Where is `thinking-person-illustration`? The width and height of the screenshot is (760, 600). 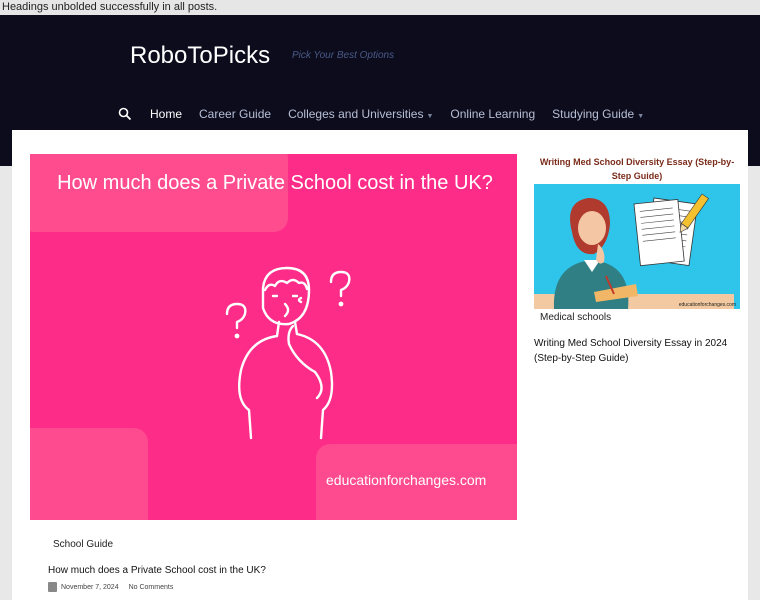 thinking-person-illustration is located at coordinates (288, 353).